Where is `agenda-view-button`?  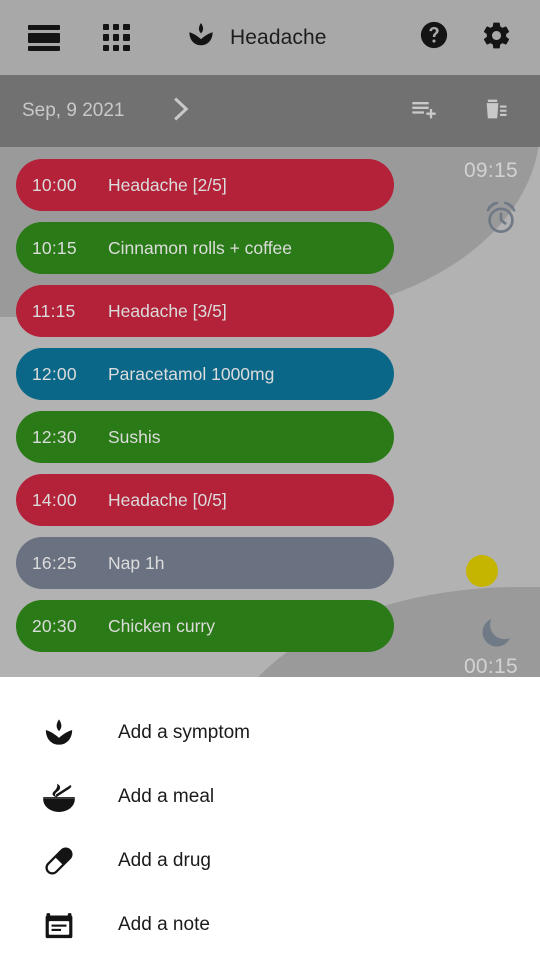 agenda-view-button is located at coordinates (44, 38).